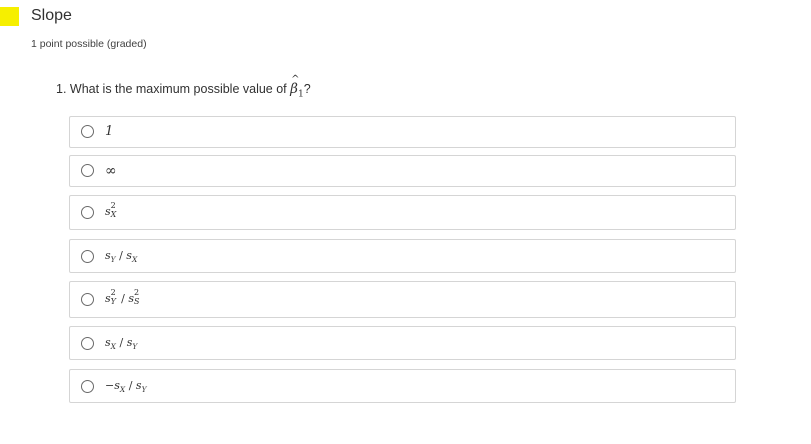  Describe the element at coordinates (121, 344) in the screenshot. I see `choice-label: sX / sY` at that location.